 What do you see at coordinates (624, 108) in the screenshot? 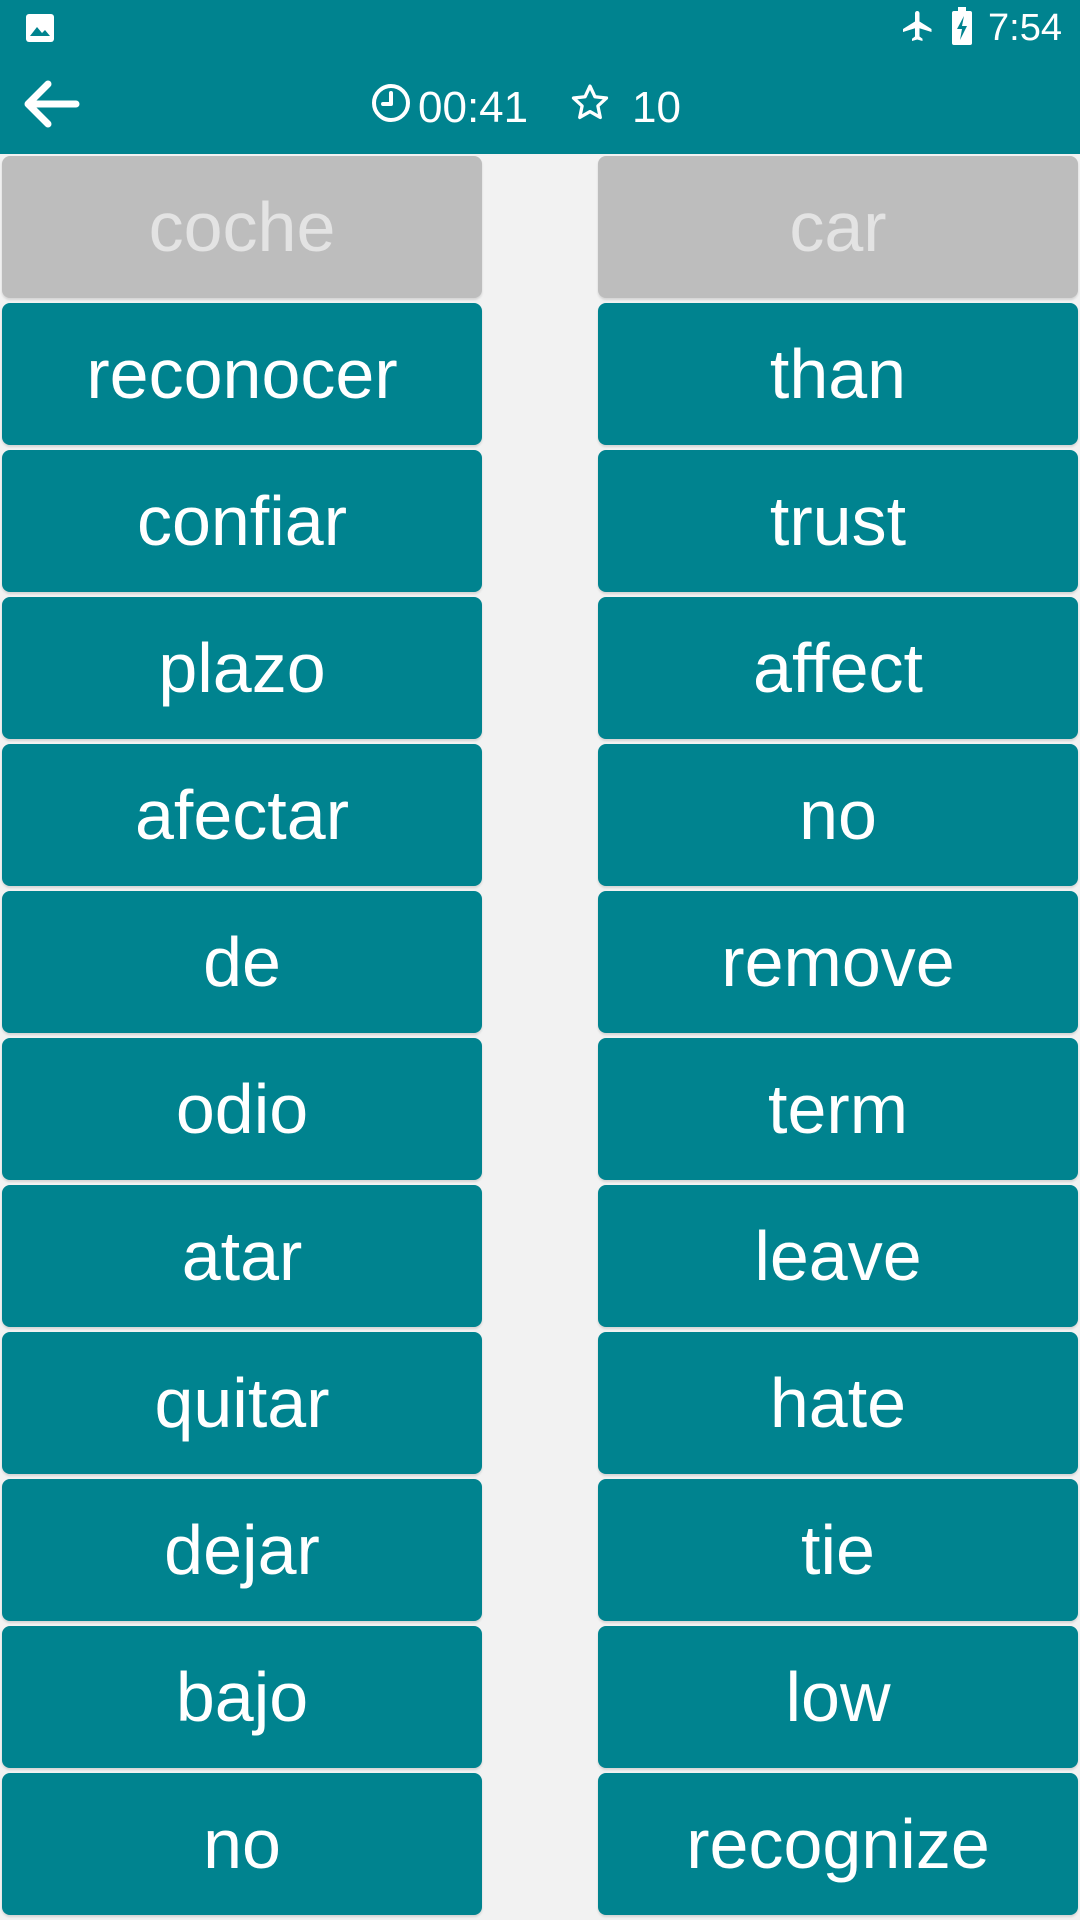
I see `score: 10` at bounding box center [624, 108].